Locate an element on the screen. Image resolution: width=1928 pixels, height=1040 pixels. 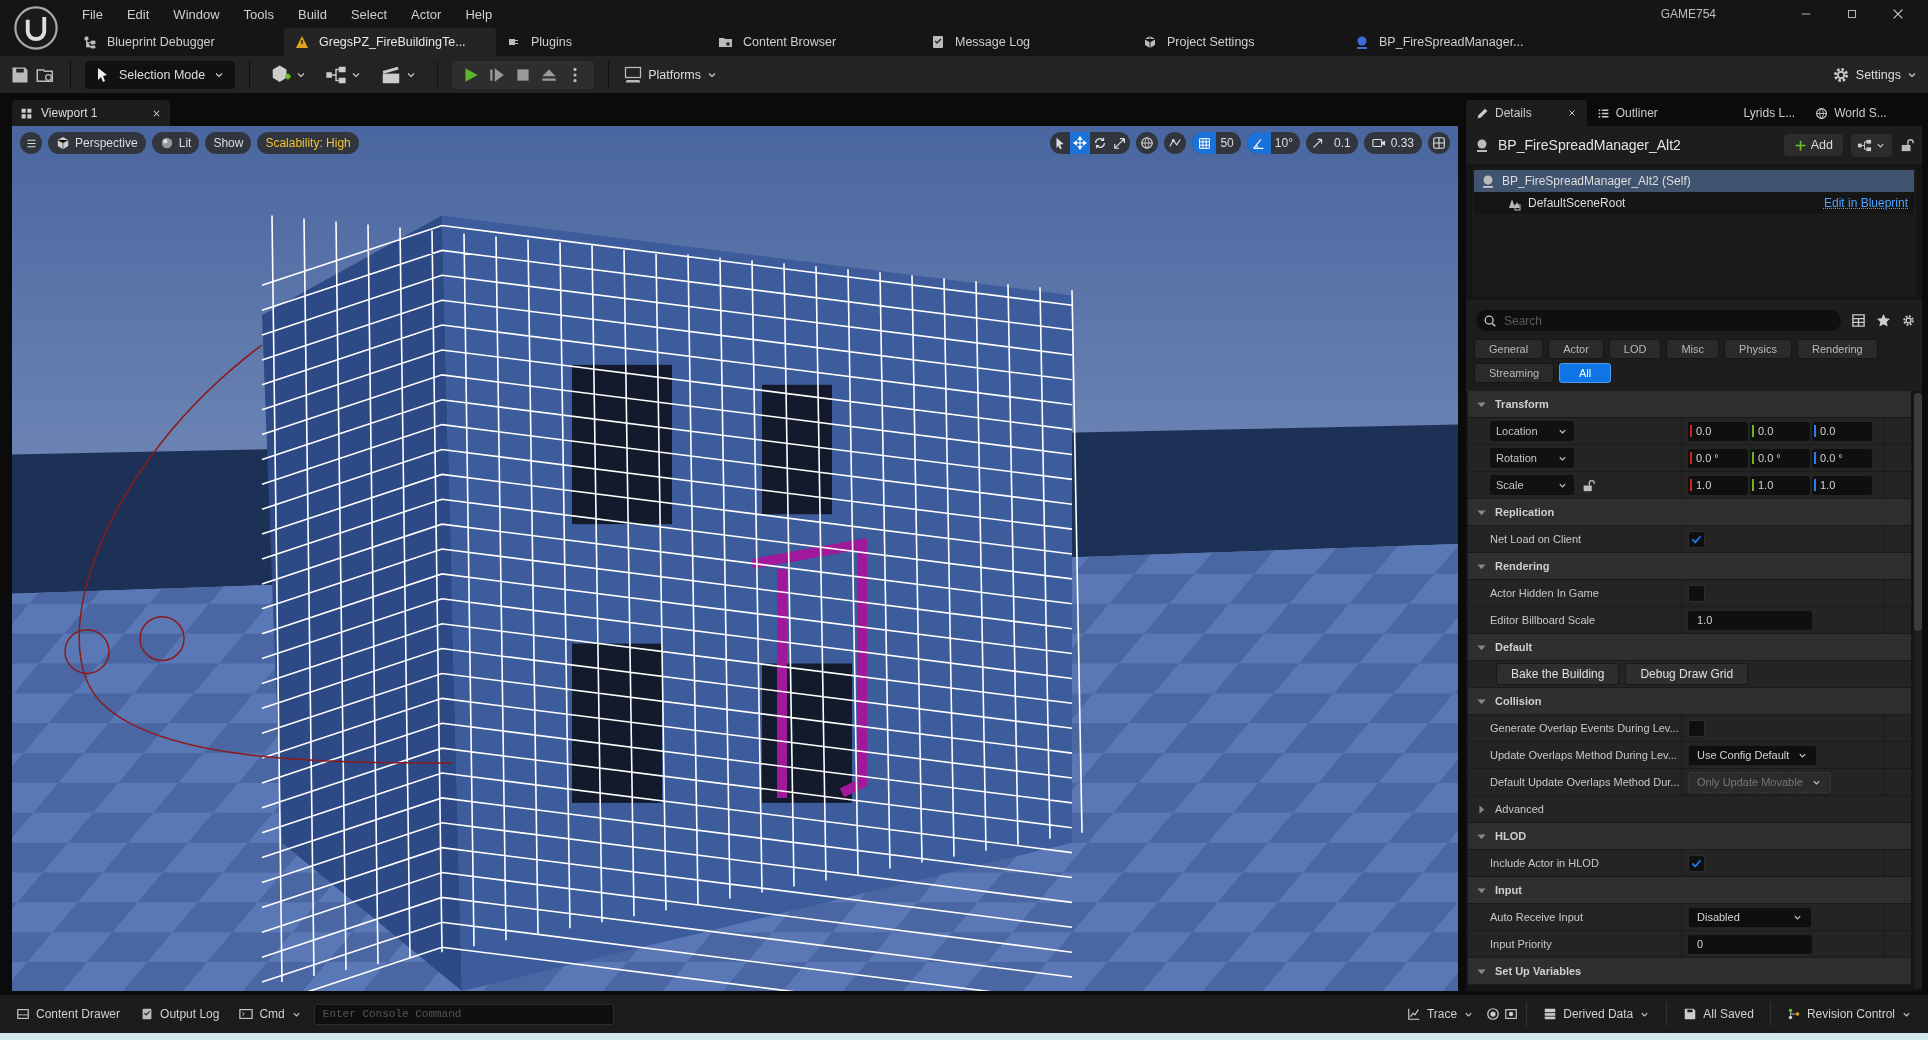
menu-item: Help is located at coordinates (479, 14).